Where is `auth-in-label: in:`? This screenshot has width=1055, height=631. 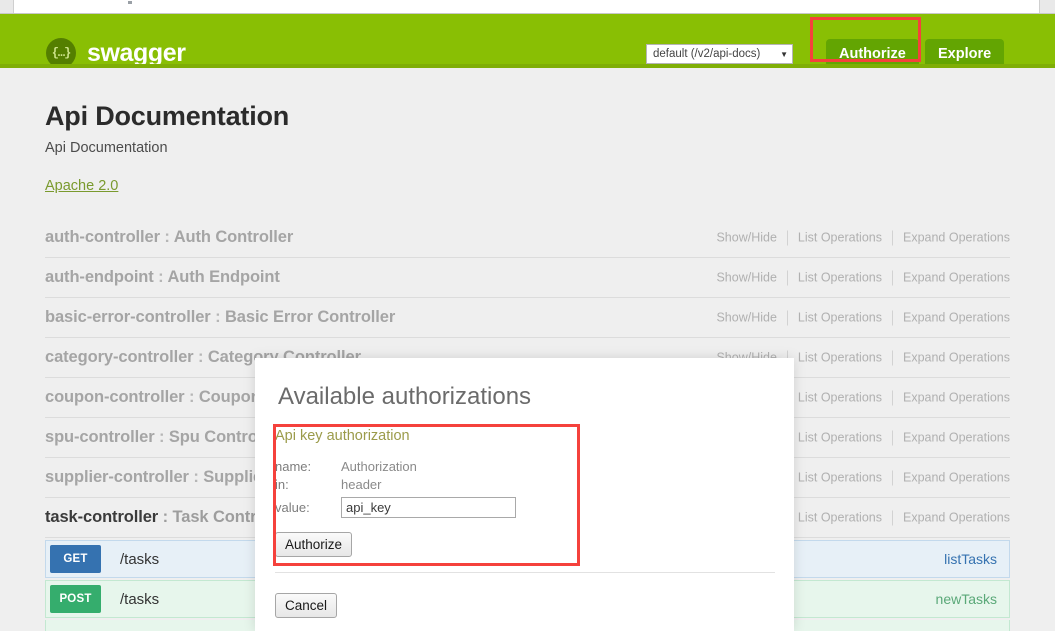 auth-in-label: in: is located at coordinates (282, 484).